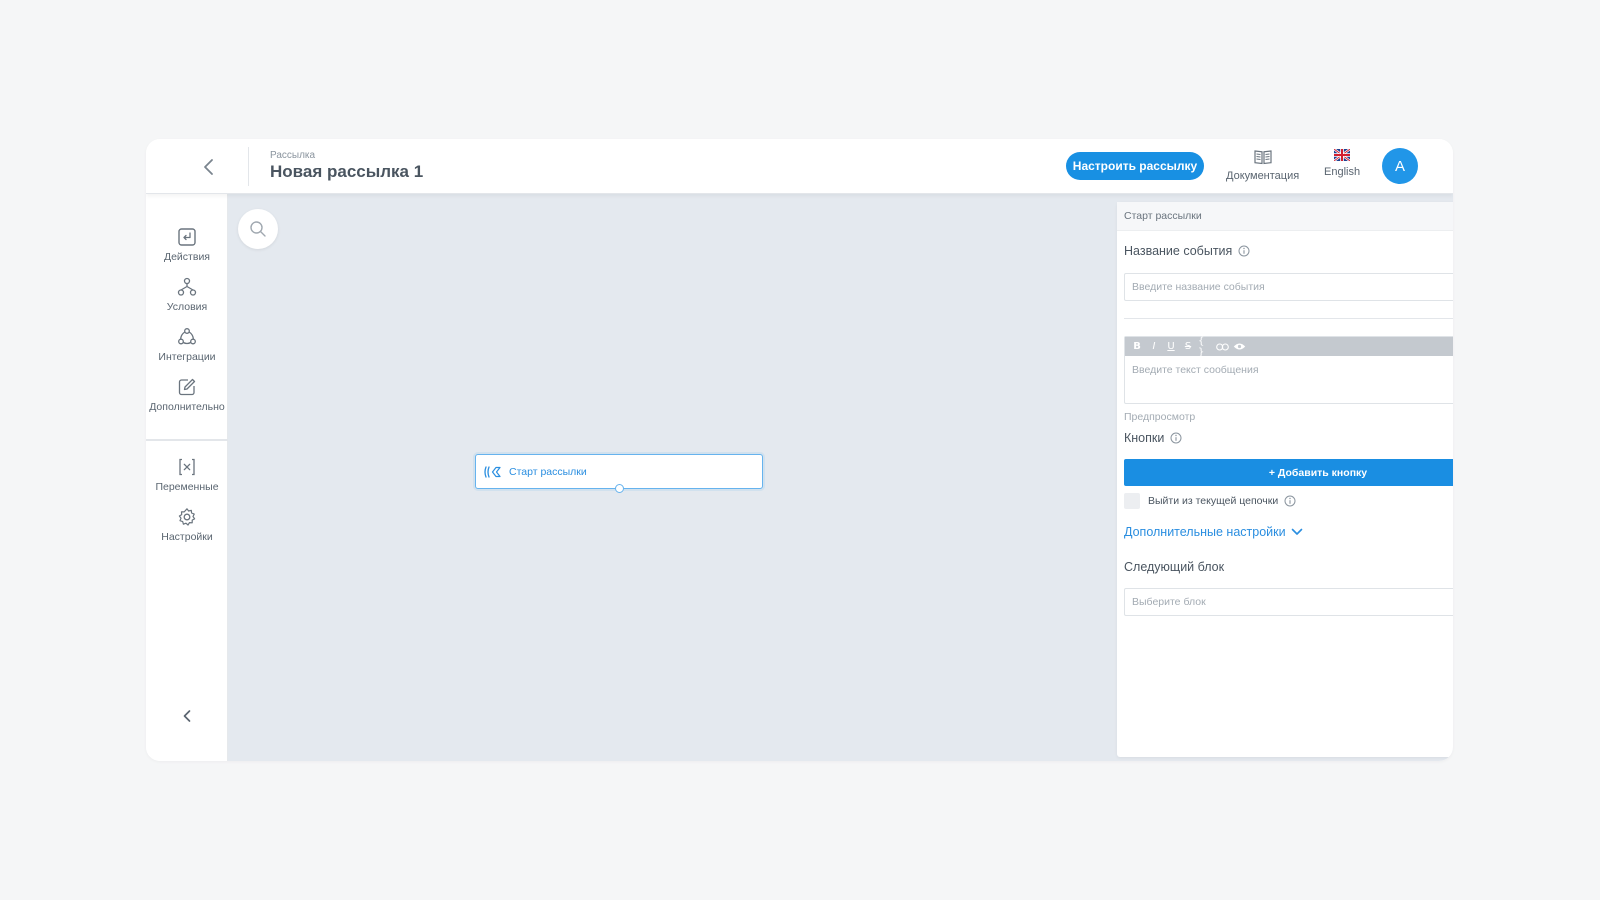 The width and height of the screenshot is (1600, 900). What do you see at coordinates (1288, 472) in the screenshot?
I see `add-button-button: + Добавить кнопку` at bounding box center [1288, 472].